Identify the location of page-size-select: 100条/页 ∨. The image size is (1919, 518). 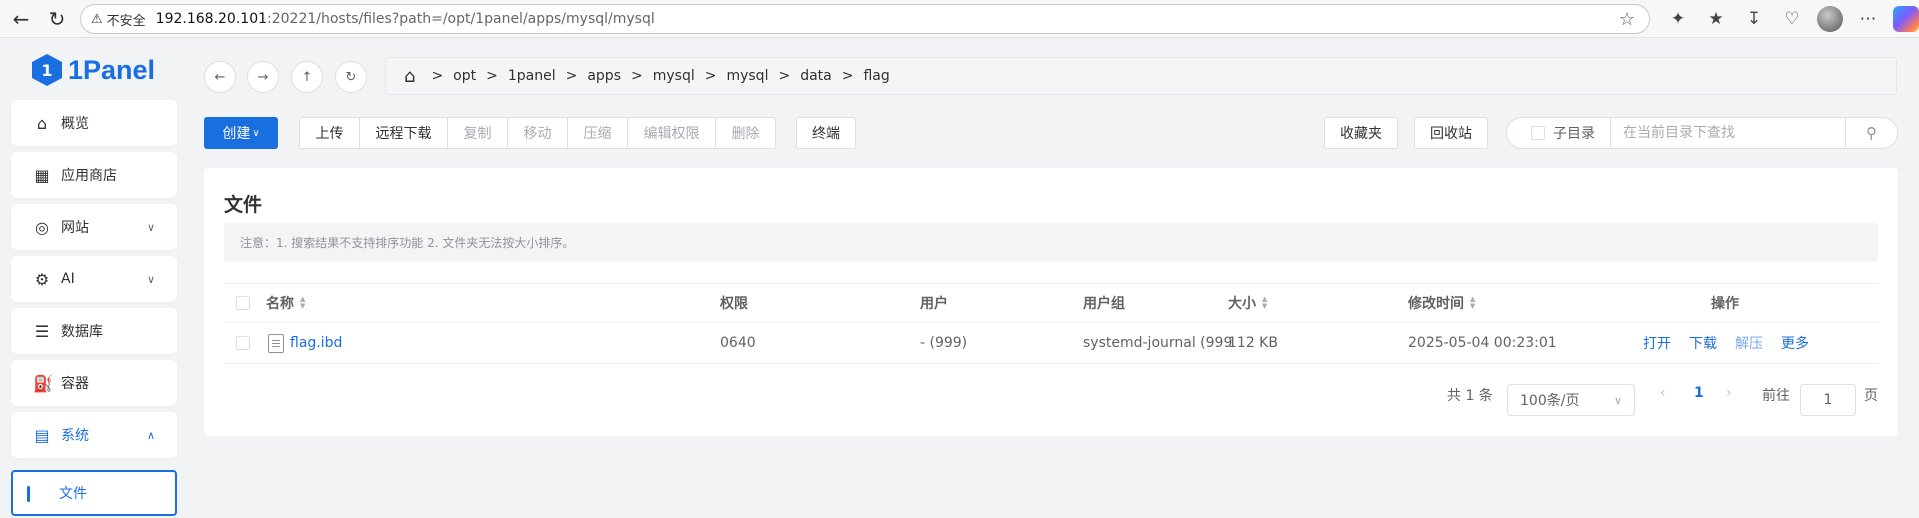
(1571, 400).